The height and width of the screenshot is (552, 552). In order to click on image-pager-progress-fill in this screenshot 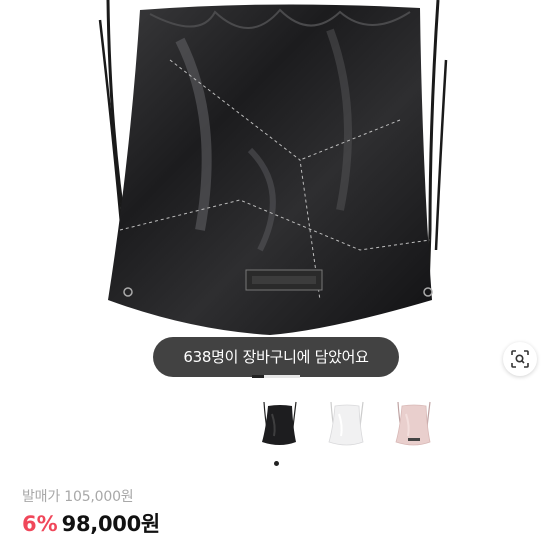, I will do `click(258, 376)`.